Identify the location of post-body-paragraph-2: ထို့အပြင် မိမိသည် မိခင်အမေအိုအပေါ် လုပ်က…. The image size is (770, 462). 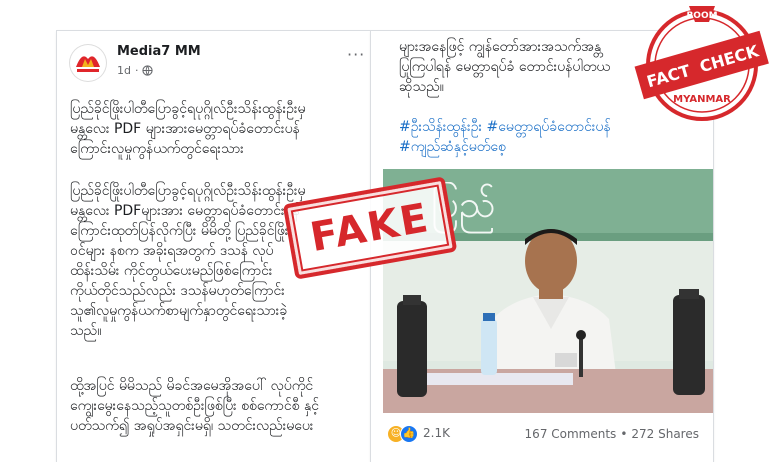
(194, 406).